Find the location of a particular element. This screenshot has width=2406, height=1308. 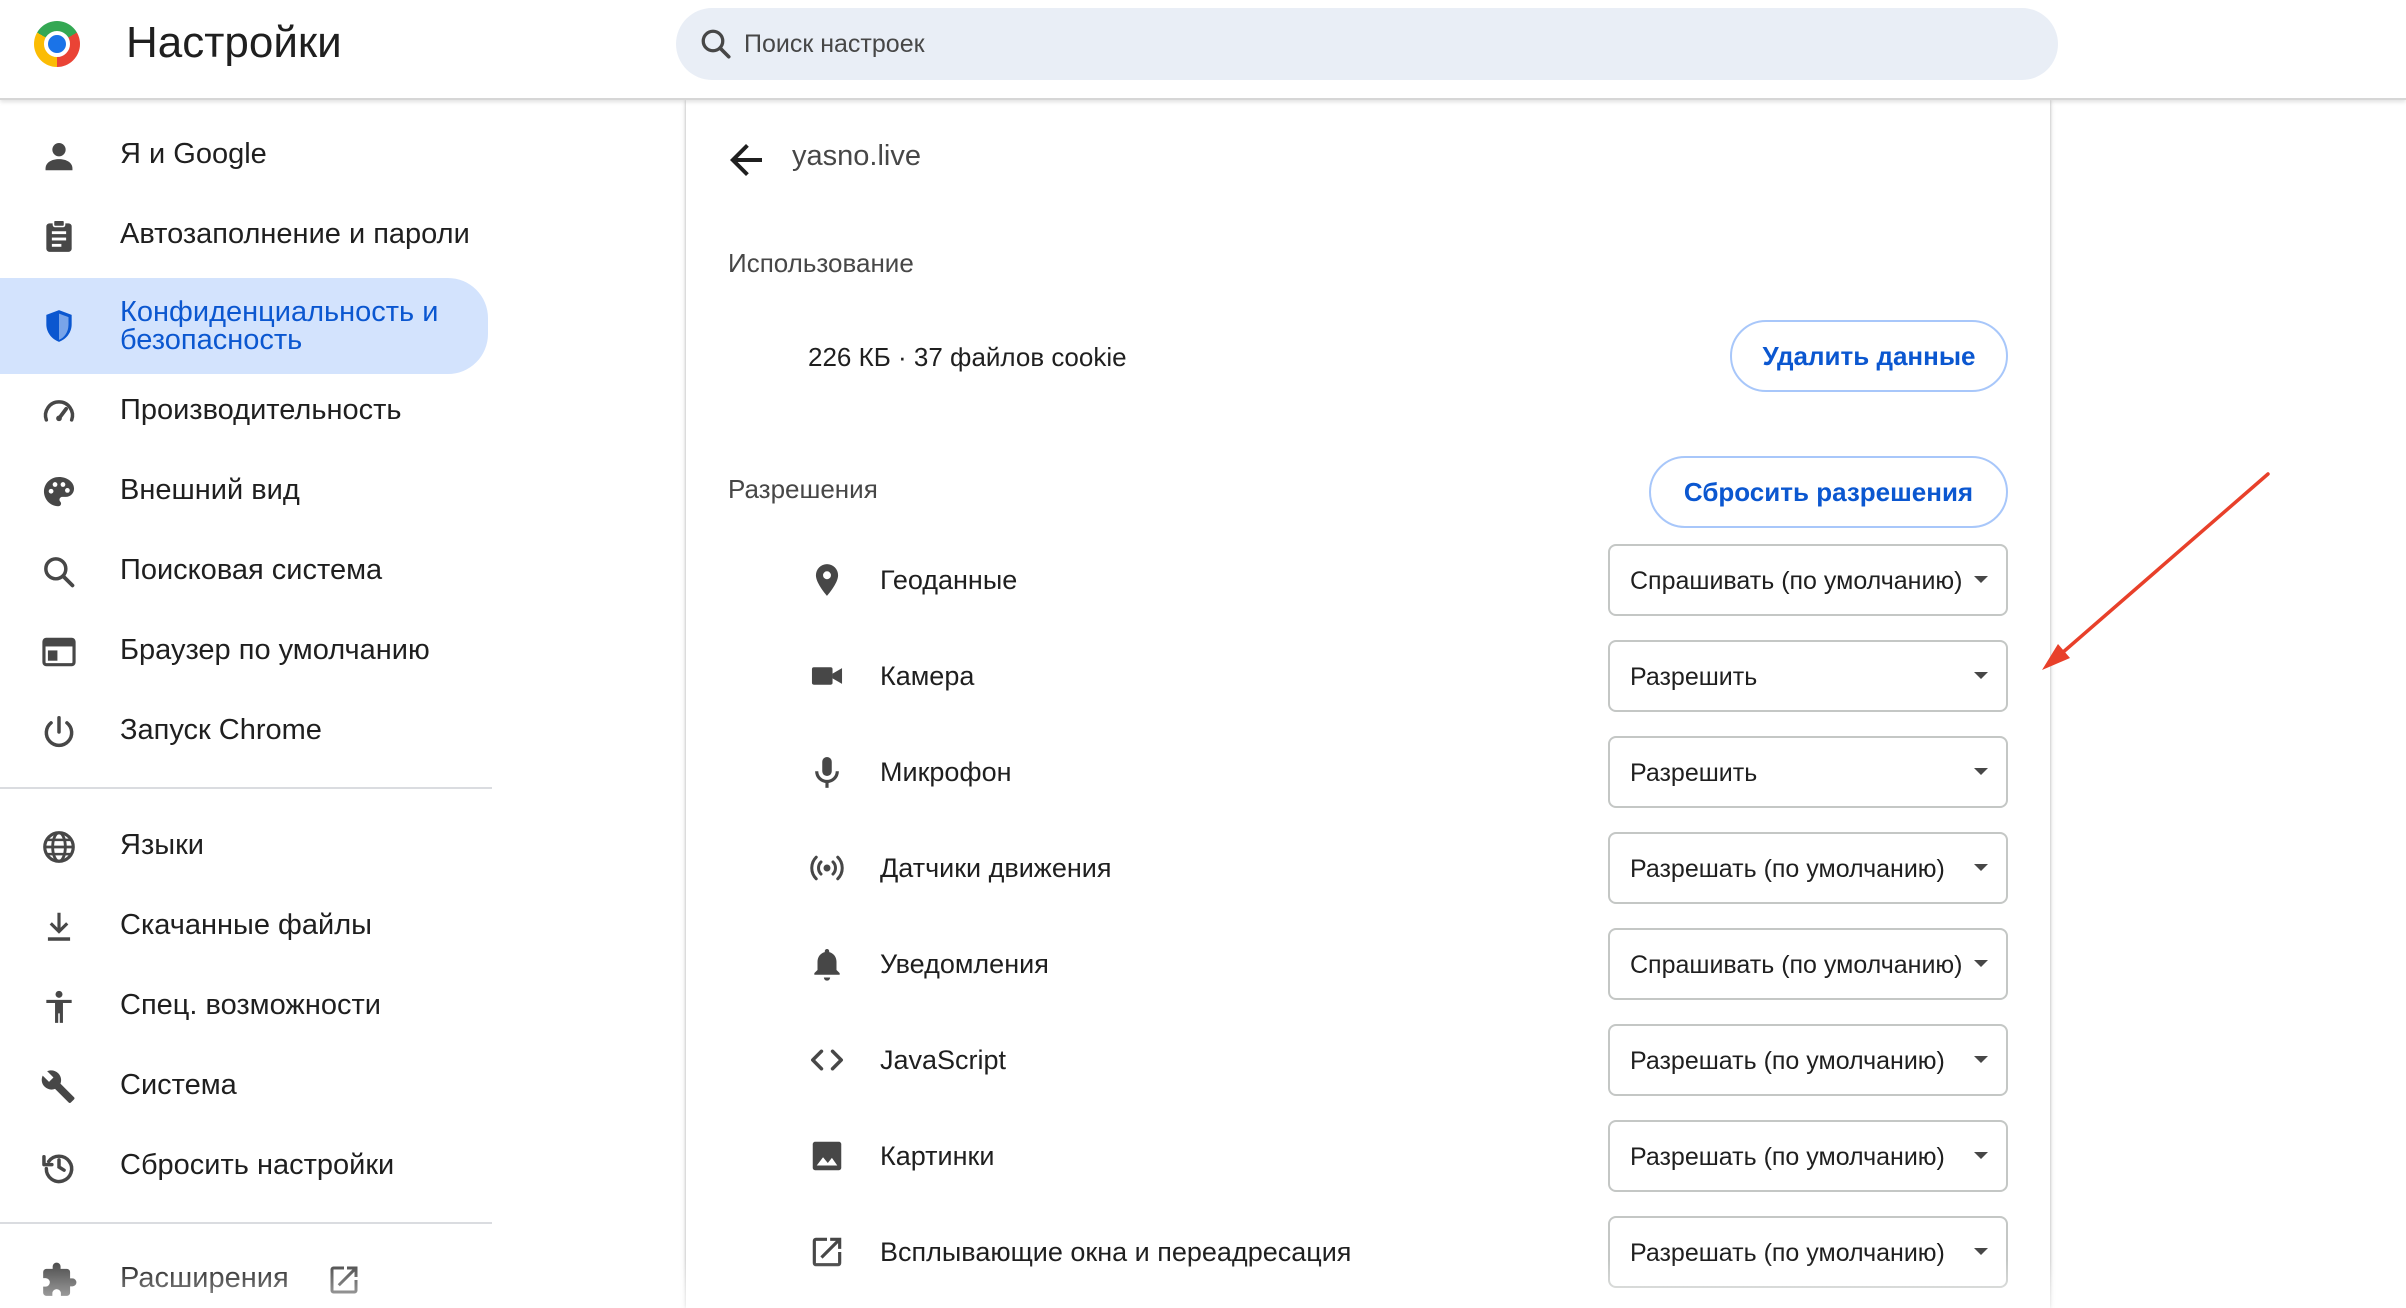

sidebar-item-extensions: Расширения is located at coordinates (244, 1274).